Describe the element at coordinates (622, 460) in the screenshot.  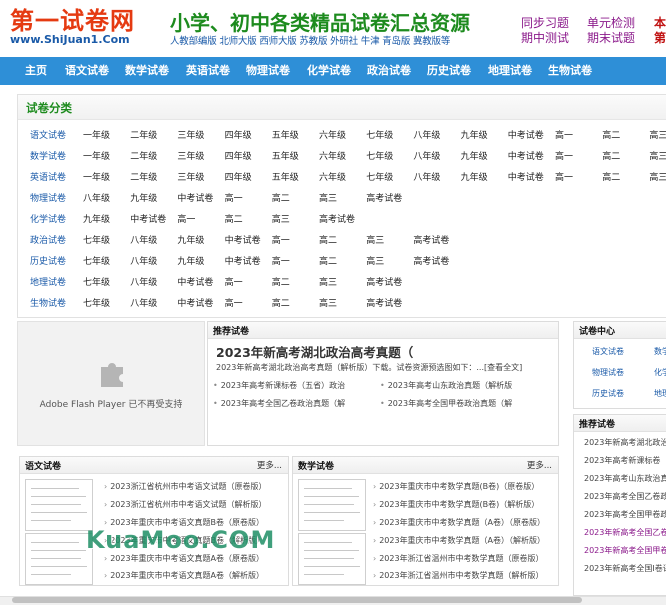
I see `sidebar-rec-item: 2023年高考新课标卷` at that location.